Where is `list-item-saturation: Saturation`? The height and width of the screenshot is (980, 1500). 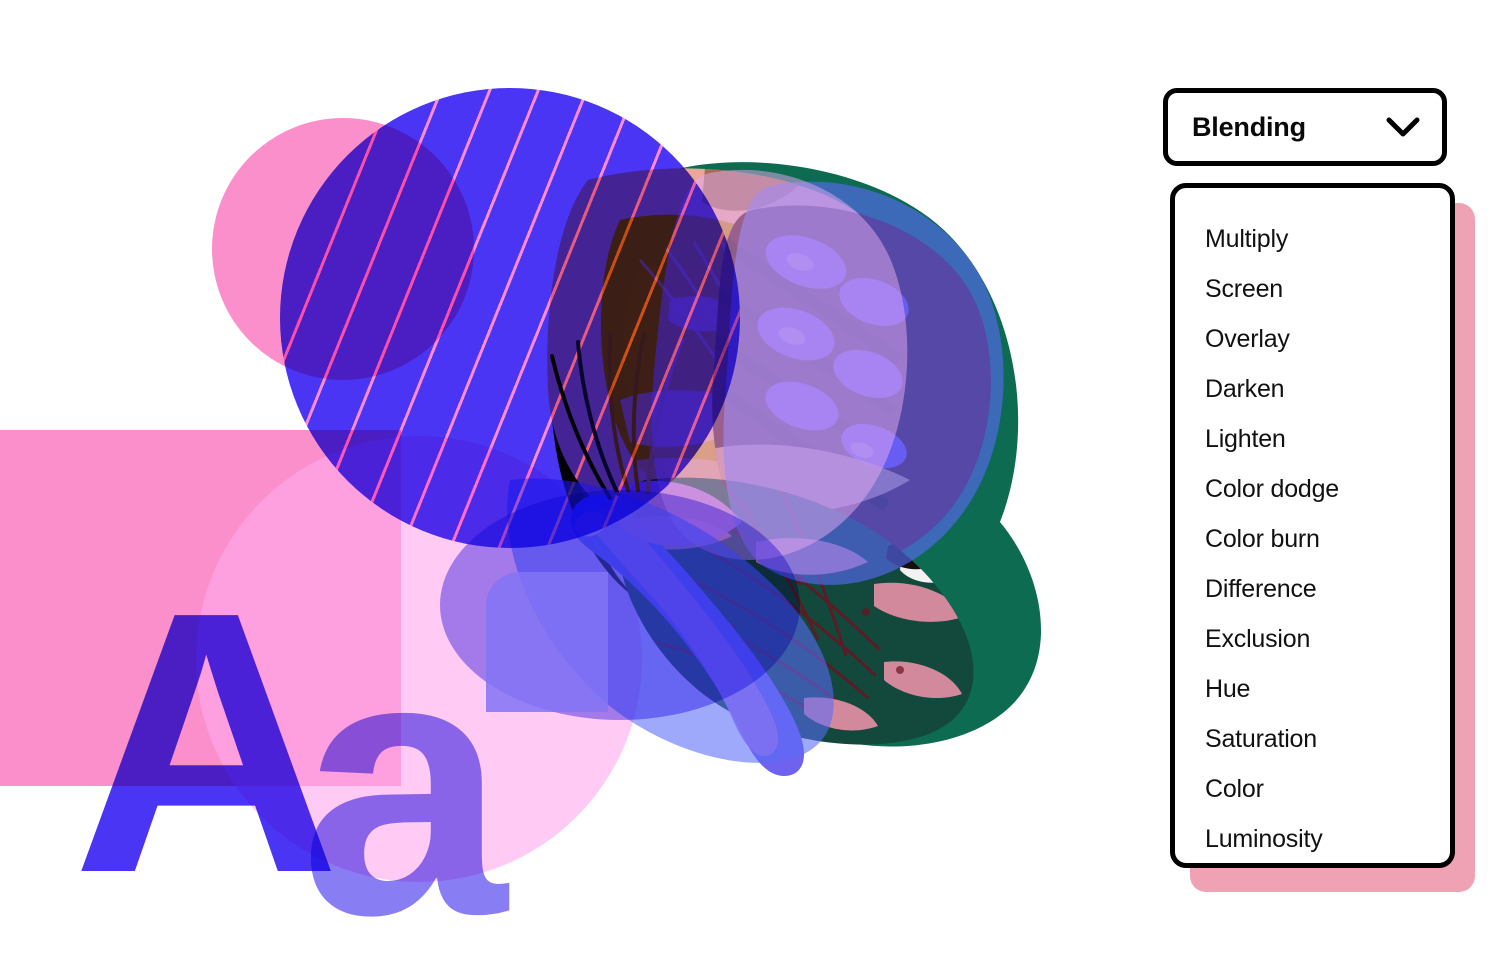 list-item-saturation: Saturation is located at coordinates (1312, 739).